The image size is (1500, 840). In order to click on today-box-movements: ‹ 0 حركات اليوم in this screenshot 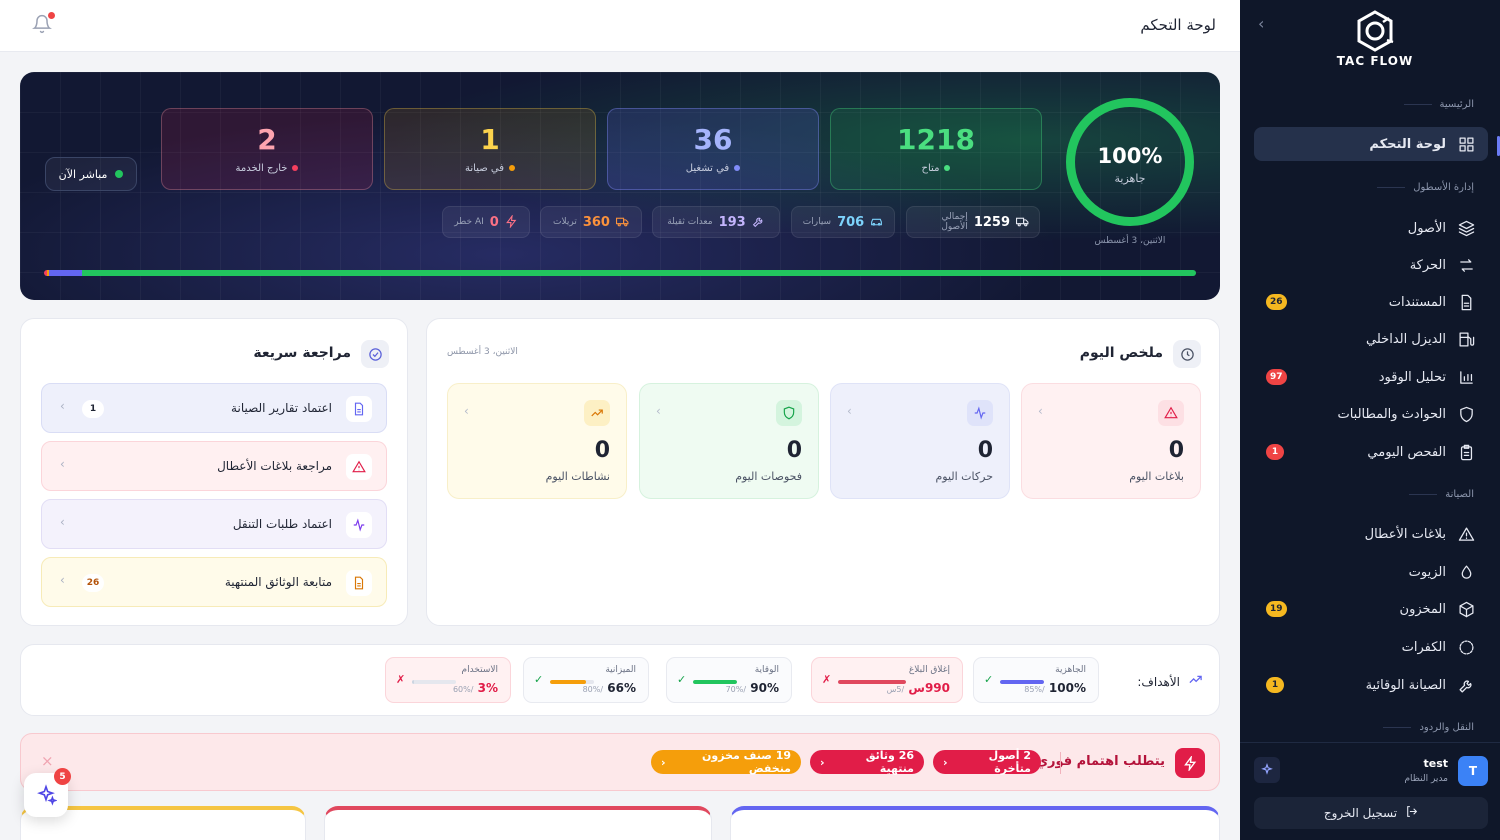, I will do `click(920, 441)`.